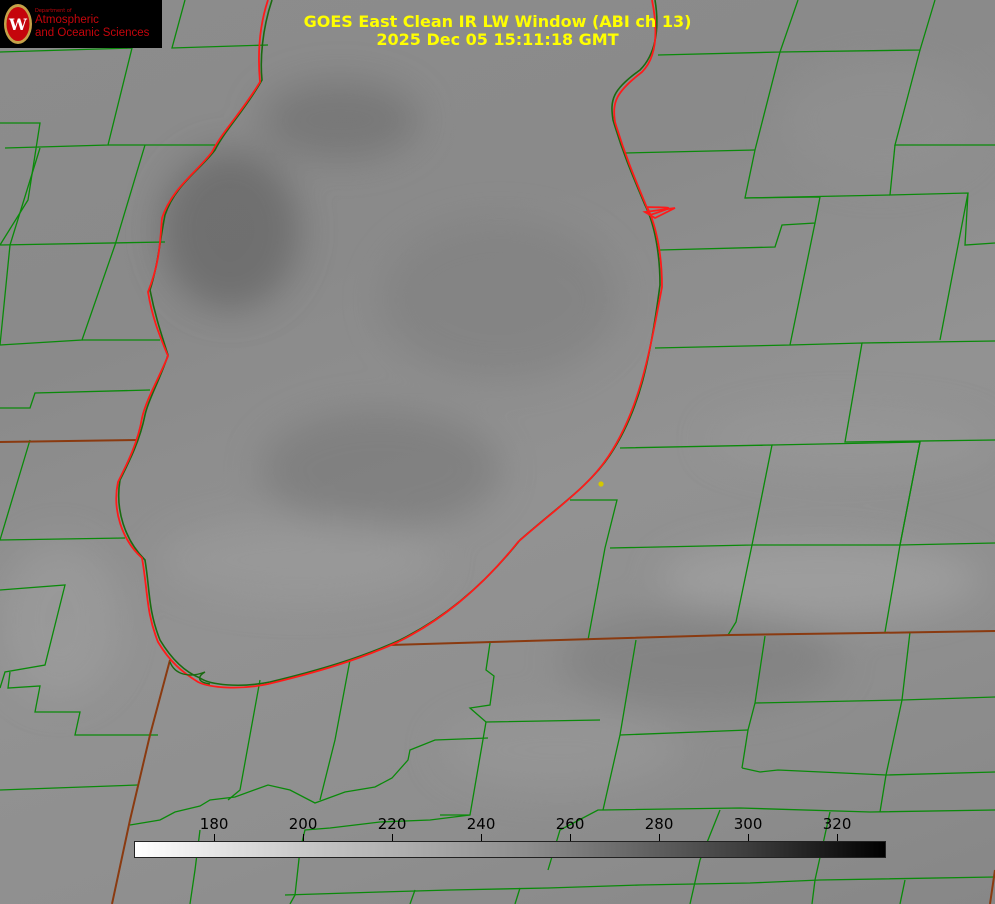 Image resolution: width=995 pixels, height=904 pixels. What do you see at coordinates (837, 824) in the screenshot?
I see `colorbar-tick-label: 320` at bounding box center [837, 824].